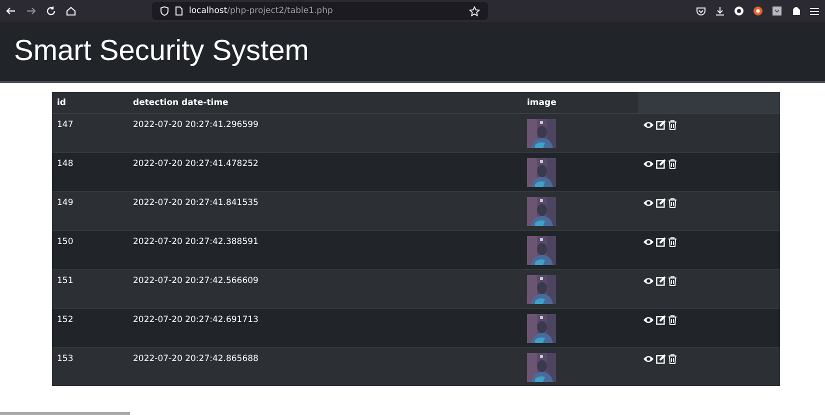 This screenshot has width=825, height=415. Describe the element at coordinates (325, 133) in the screenshot. I see `table-cell: 2022-07-20 20:27:41.296599` at that location.